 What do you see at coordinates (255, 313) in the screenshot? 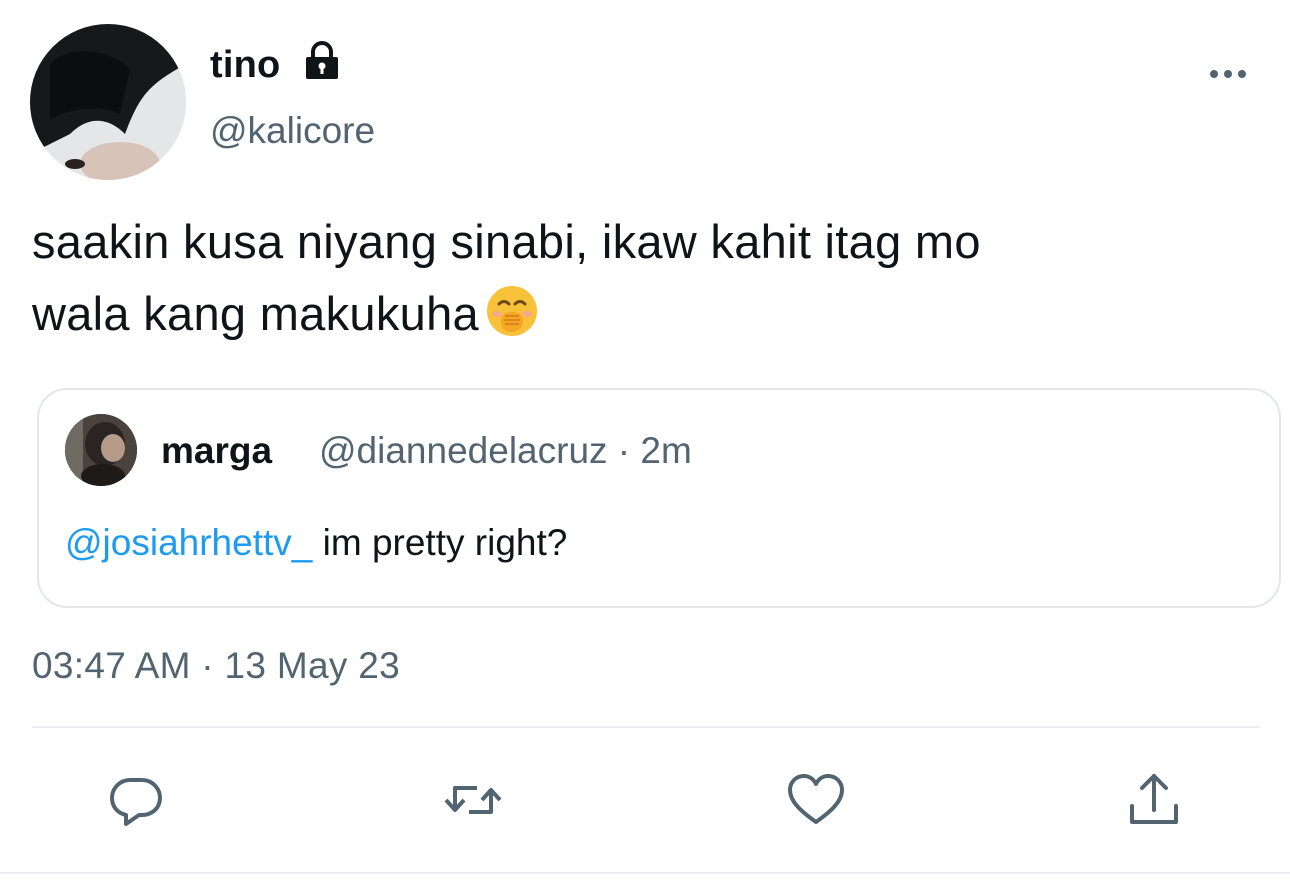
I see `tweet-text-line-2-content: wala kang makukuha` at bounding box center [255, 313].